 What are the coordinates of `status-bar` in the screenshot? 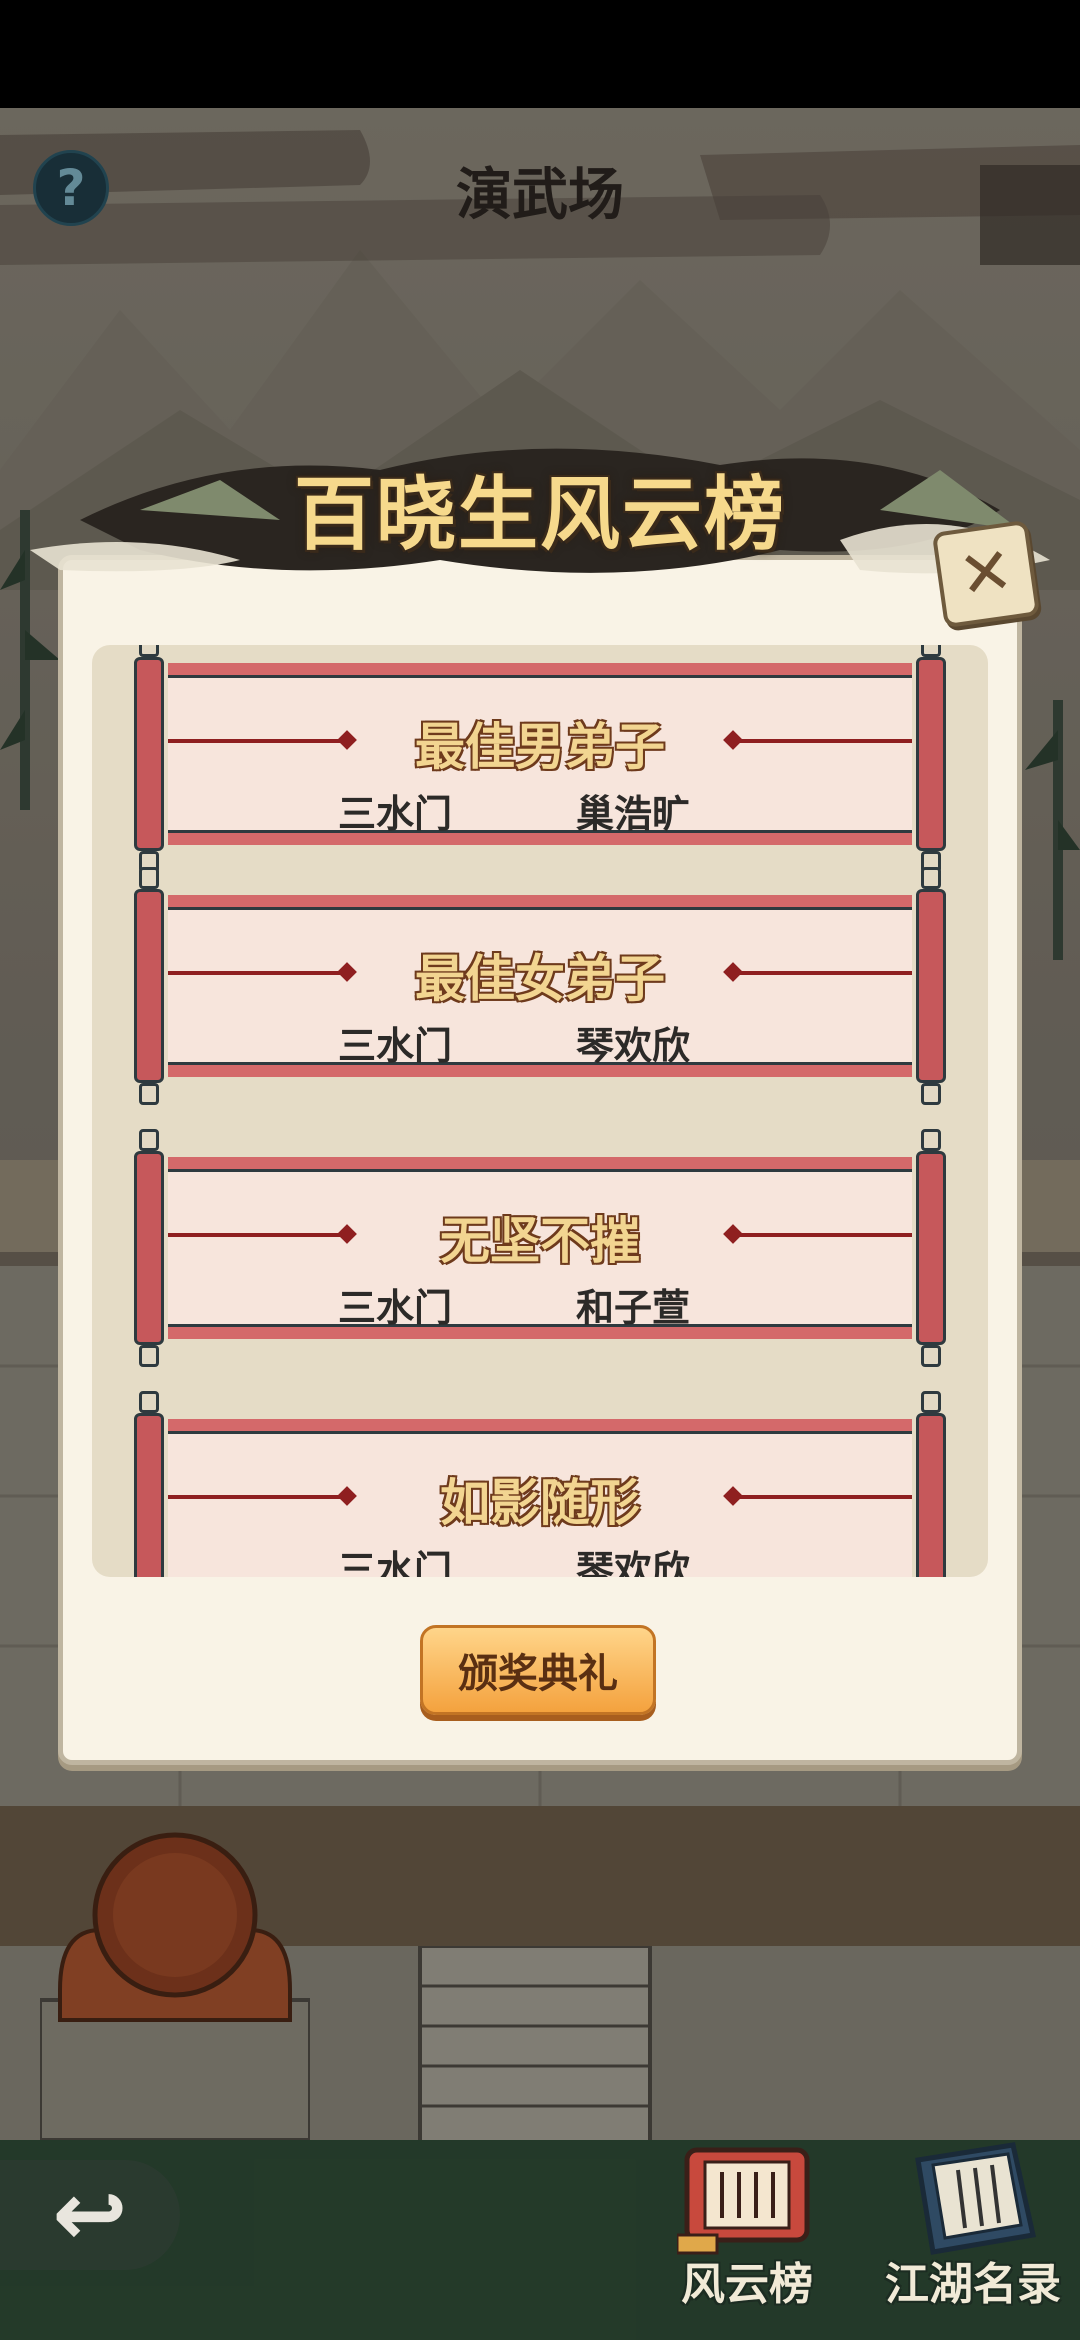 It's located at (540, 54).